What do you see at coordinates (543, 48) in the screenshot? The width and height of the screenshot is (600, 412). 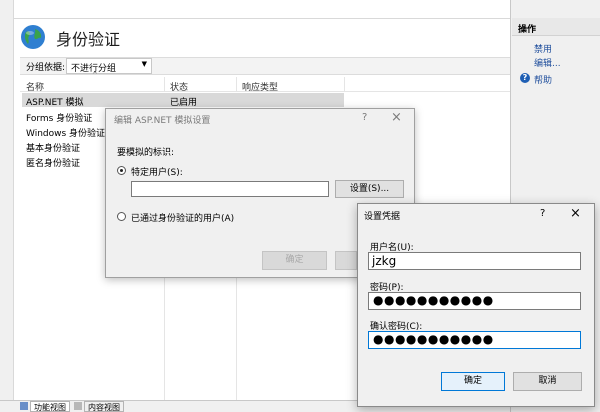 I see `disable-link: 禁用` at bounding box center [543, 48].